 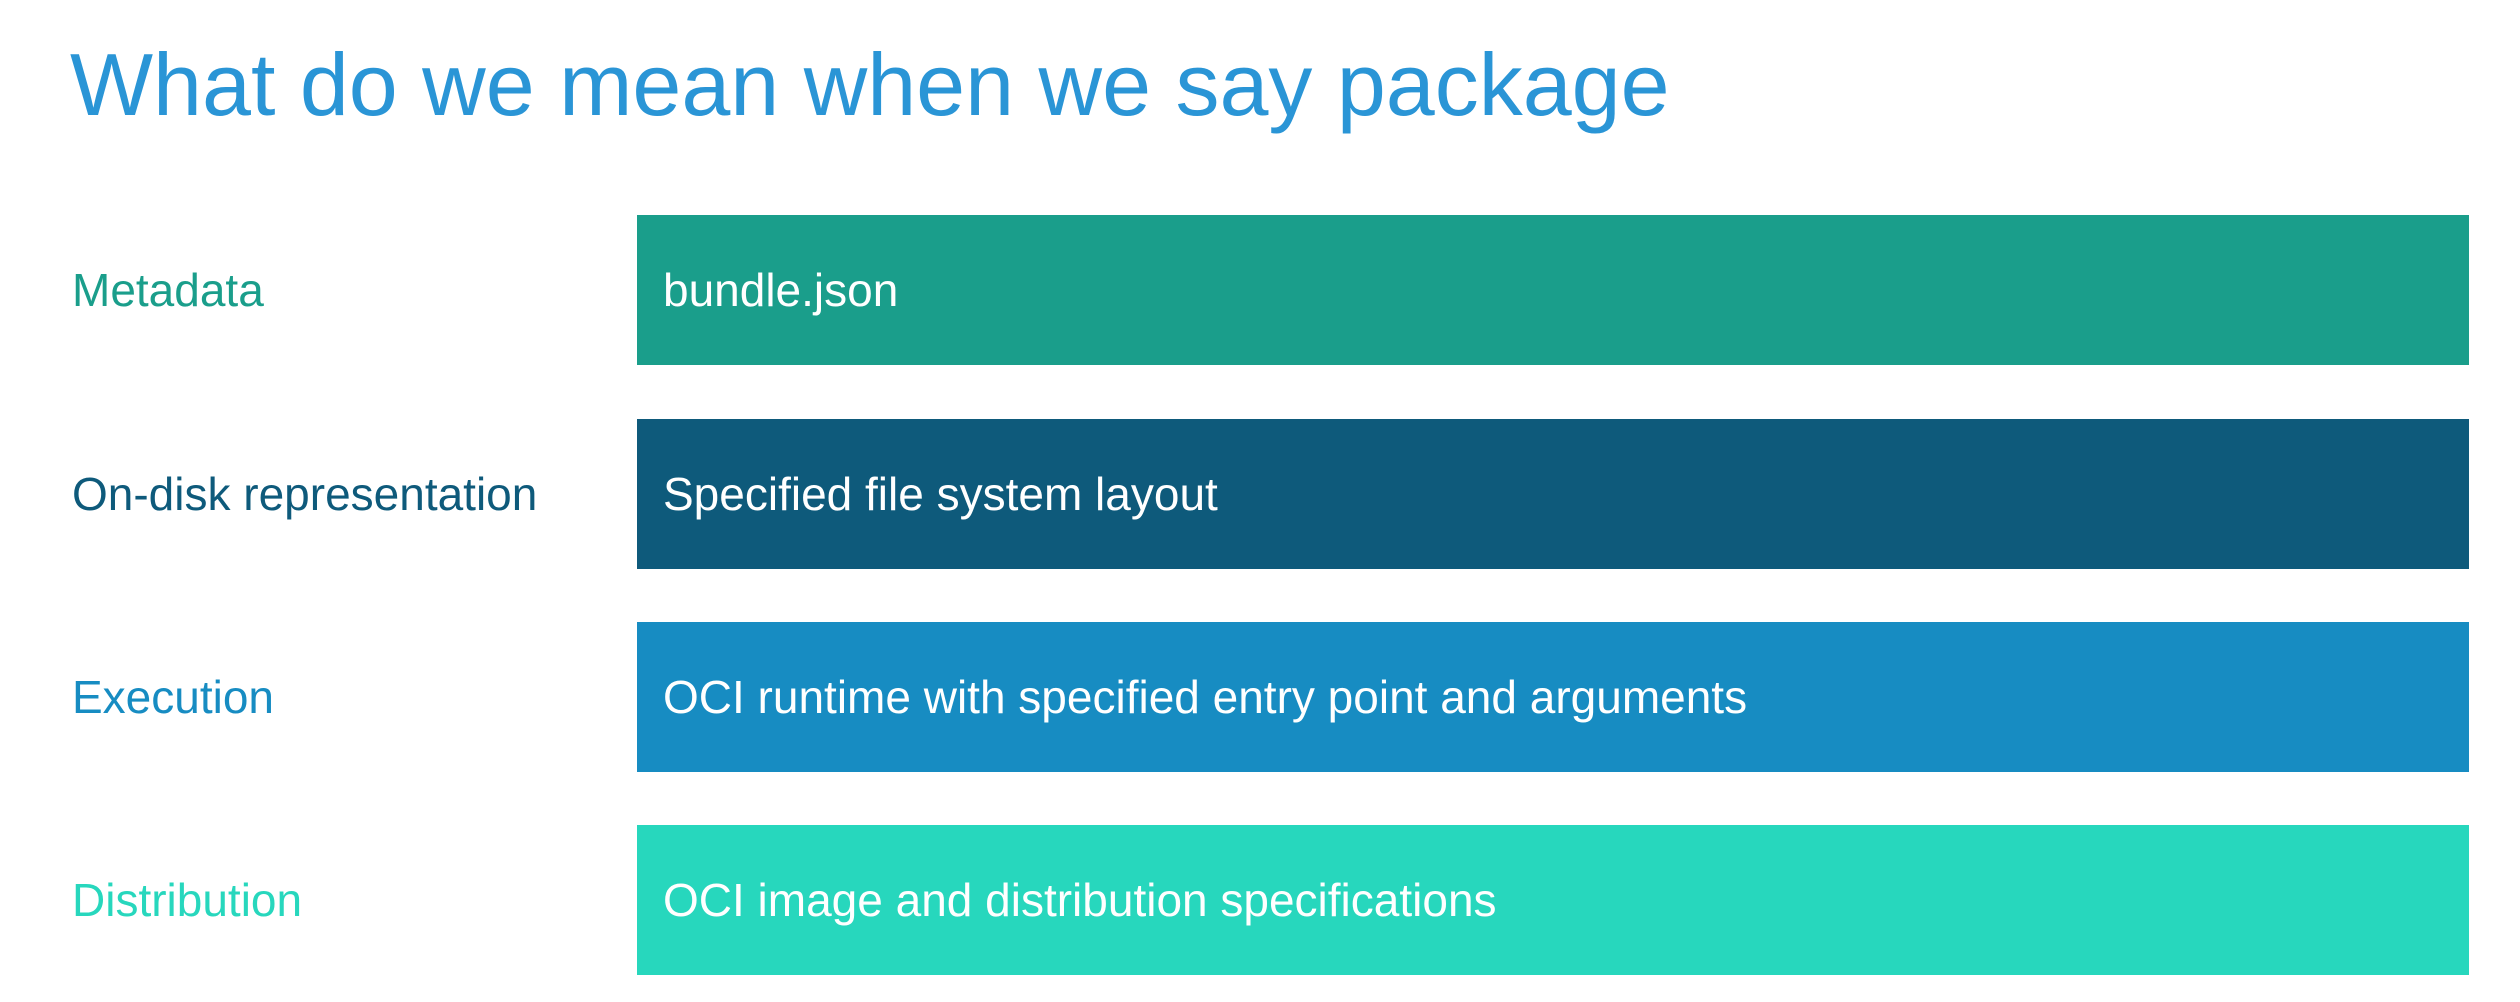 I want to click on row-label-on-disk-representation: On-disk representation, so click(x=305, y=494).